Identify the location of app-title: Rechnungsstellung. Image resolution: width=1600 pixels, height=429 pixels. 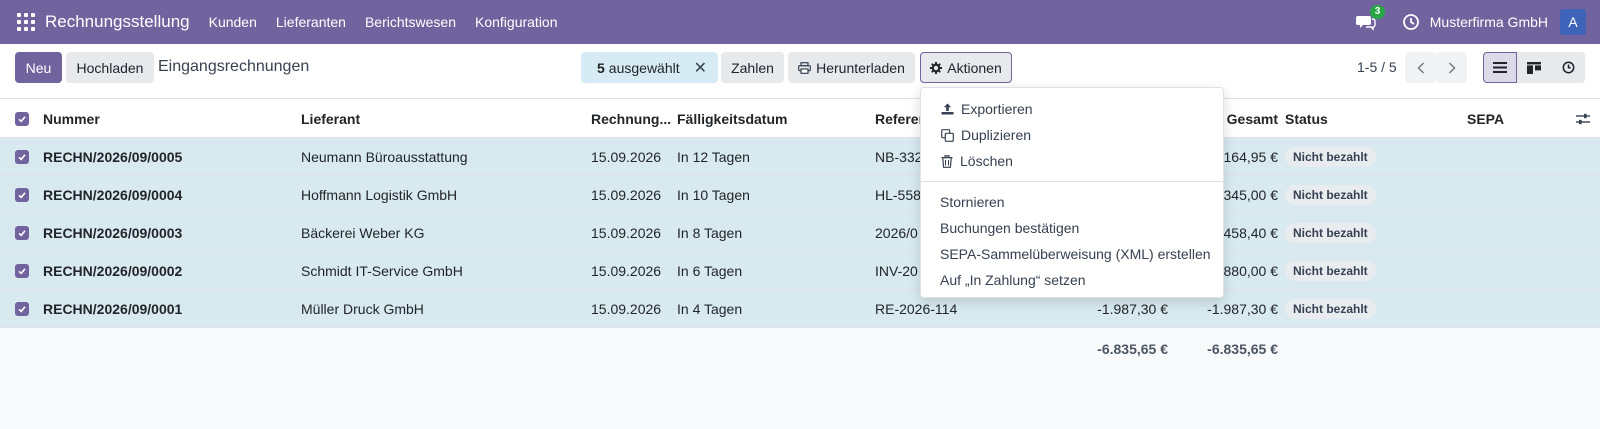
(117, 22).